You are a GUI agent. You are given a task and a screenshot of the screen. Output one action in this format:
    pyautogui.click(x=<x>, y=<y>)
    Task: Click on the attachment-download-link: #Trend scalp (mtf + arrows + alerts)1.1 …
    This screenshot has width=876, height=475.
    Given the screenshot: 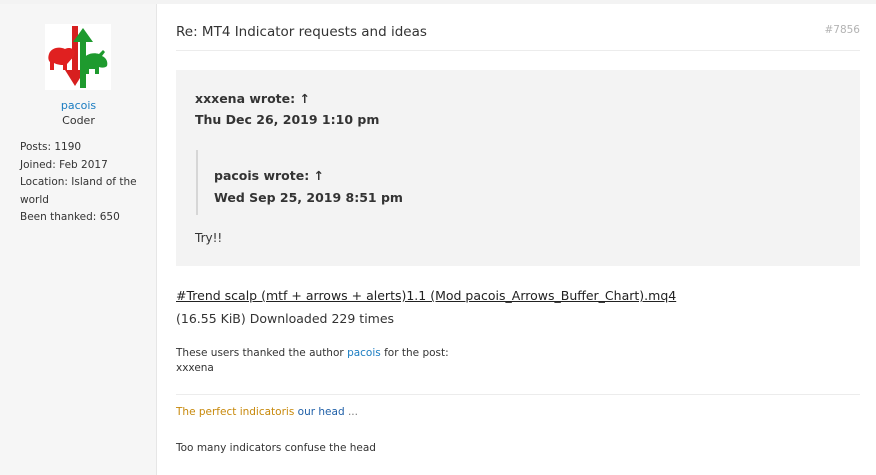 What is the action you would take?
    pyautogui.click(x=426, y=295)
    